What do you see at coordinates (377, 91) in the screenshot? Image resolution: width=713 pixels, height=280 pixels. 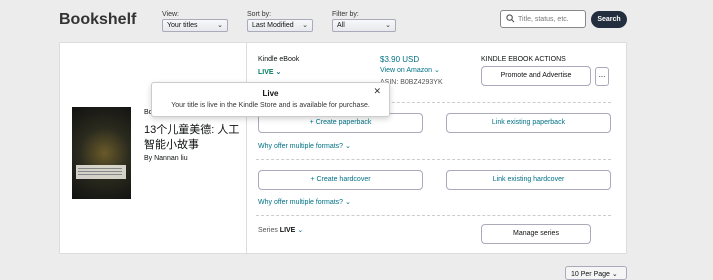 I see `close-icon: ✕` at bounding box center [377, 91].